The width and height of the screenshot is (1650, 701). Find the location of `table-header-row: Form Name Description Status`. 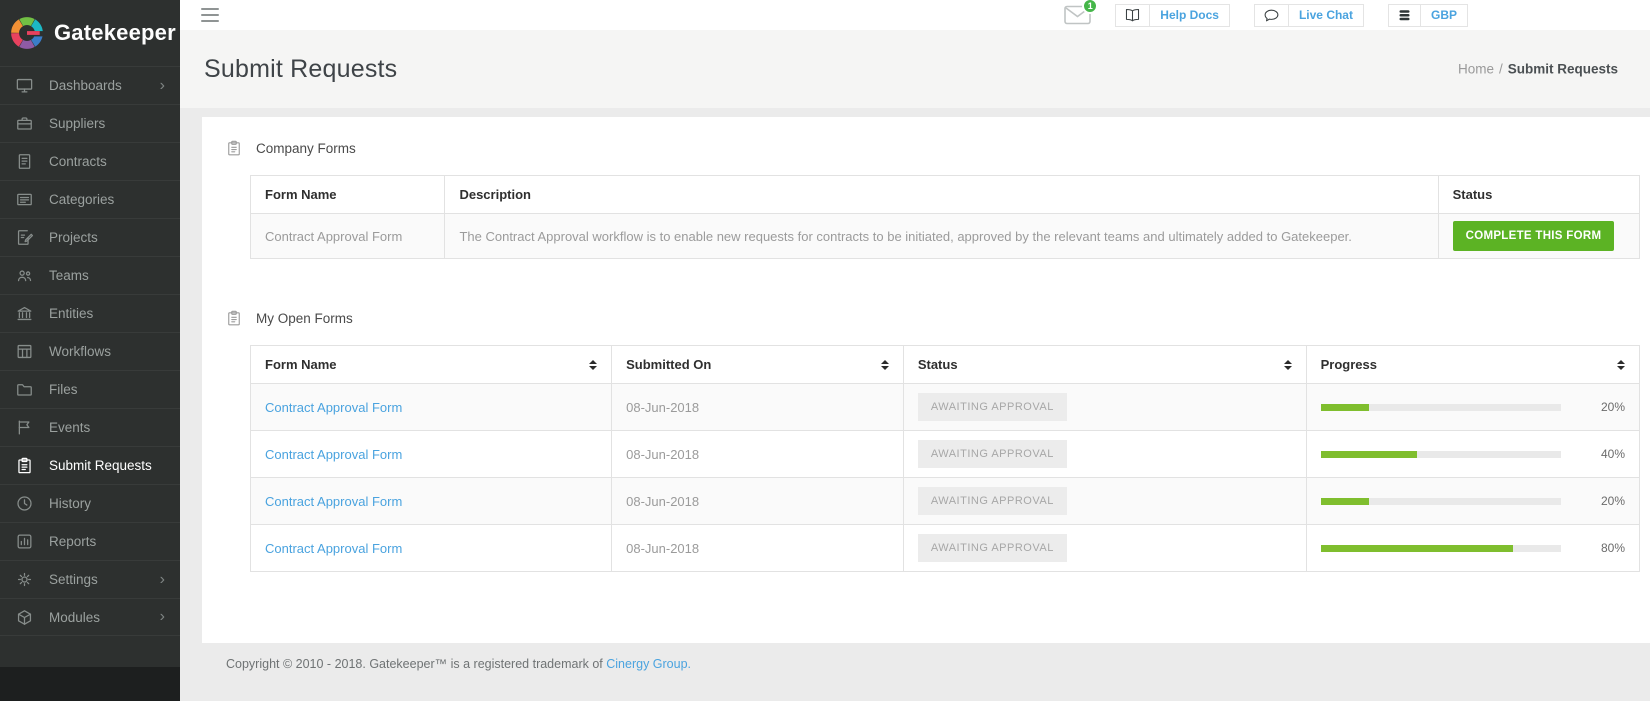

table-header-row: Form Name Description Status is located at coordinates (945, 194).